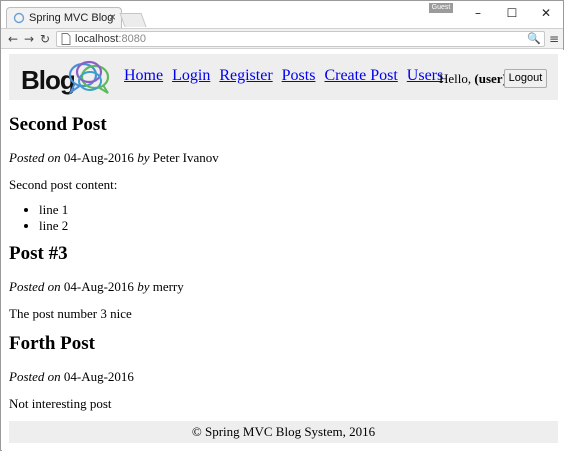 Image resolution: width=564 pixels, height=451 pixels. Describe the element at coordinates (64, 78) in the screenshot. I see `blog-logo: Blog` at that location.